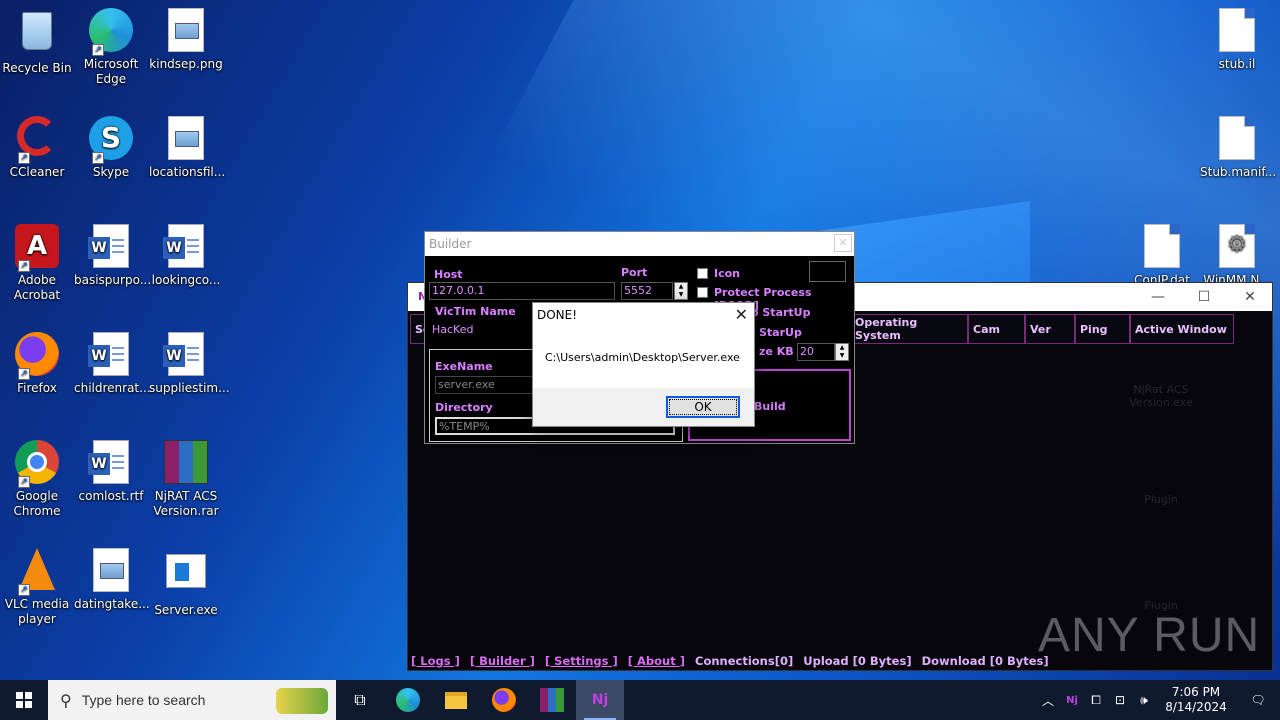 The image size is (1280, 720). I want to click on recycle-bin-icon, so click(37, 35).